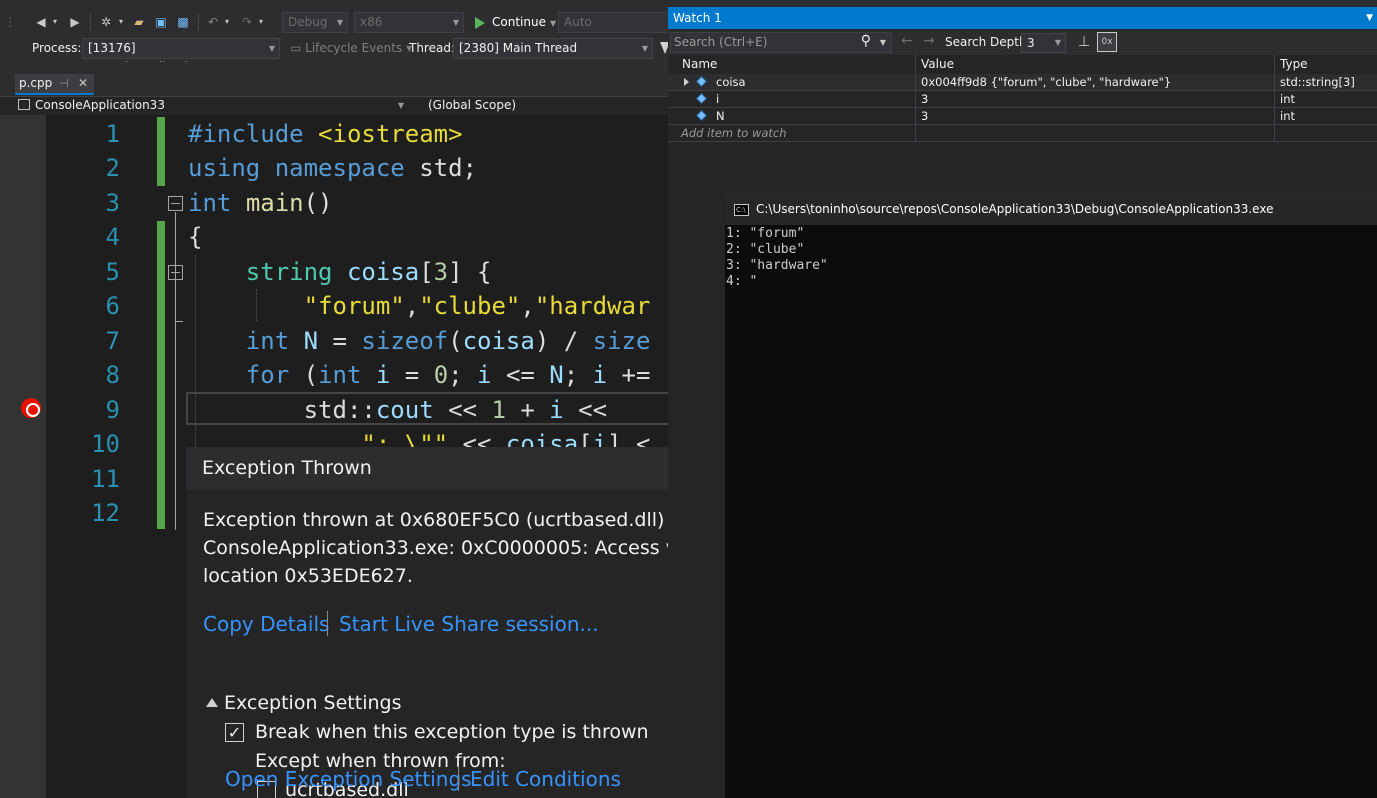 This screenshot has width=1377, height=798. I want to click on code-line-4: {, so click(195, 237).